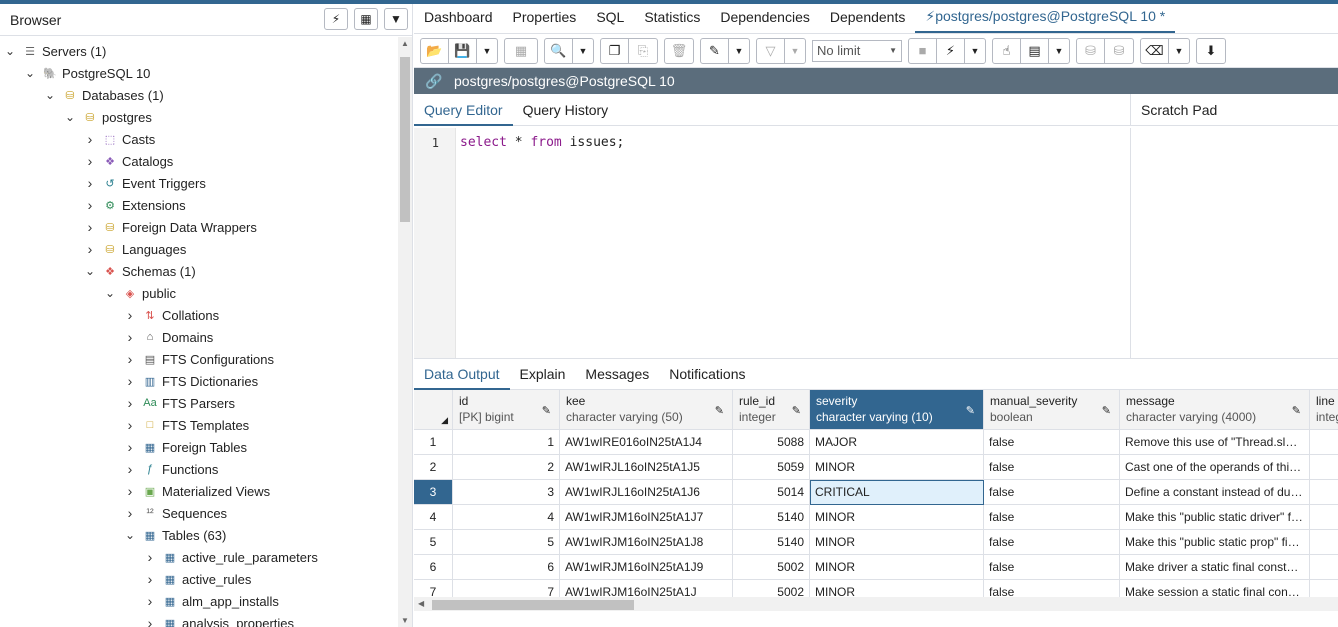 The width and height of the screenshot is (1338, 627). Describe the element at coordinates (533, 605) in the screenshot. I see `grid-scroll-thumb` at that location.